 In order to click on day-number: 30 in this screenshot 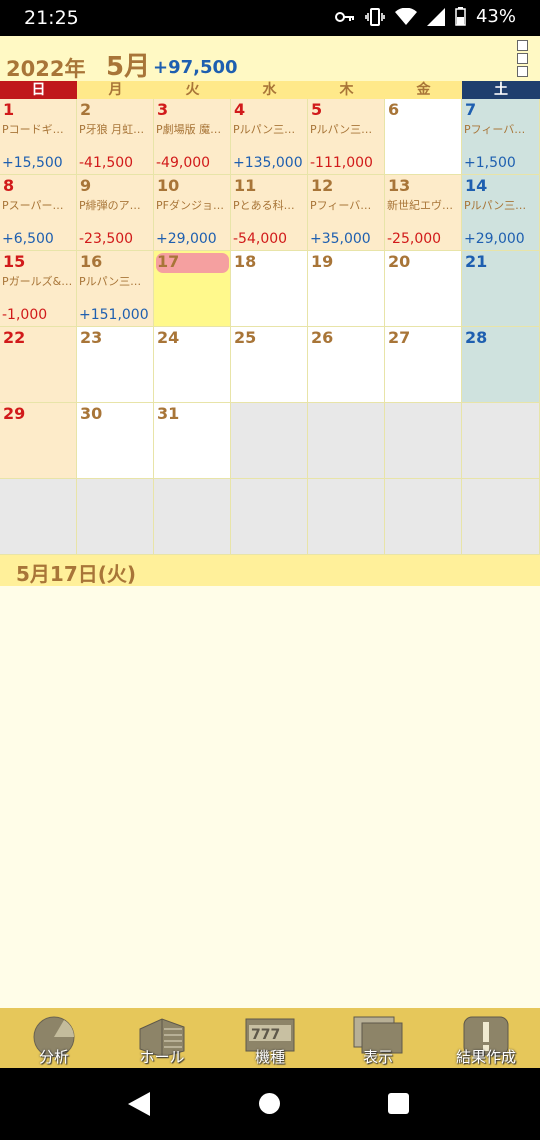, I will do `click(91, 413)`.